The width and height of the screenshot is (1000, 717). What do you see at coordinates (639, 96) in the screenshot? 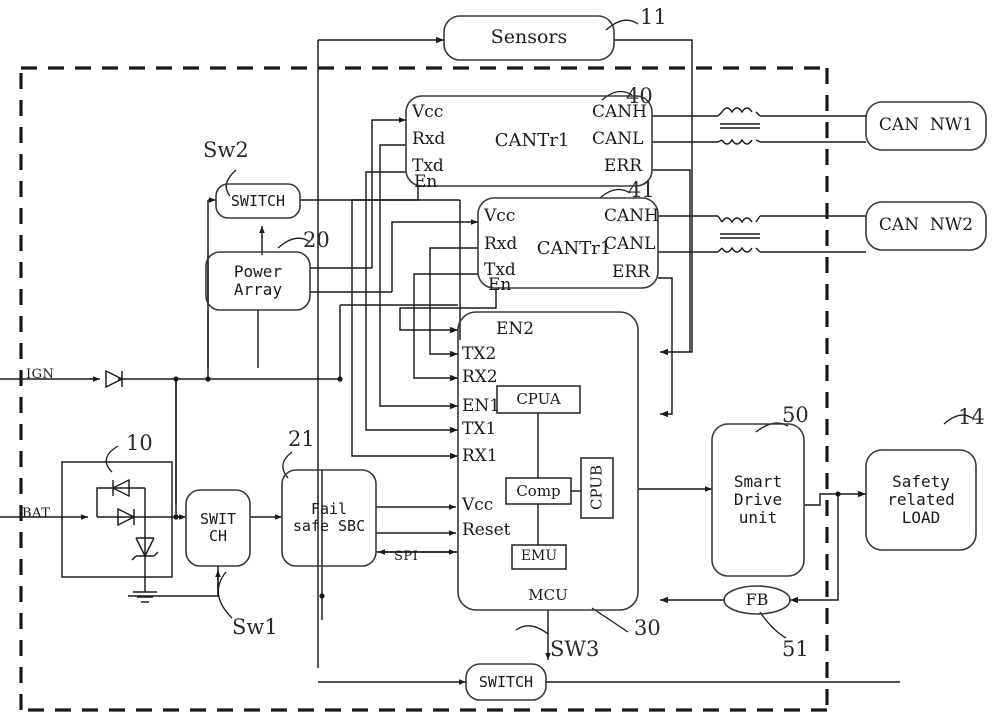
I see `ref-cantr1-a: 40` at bounding box center [639, 96].